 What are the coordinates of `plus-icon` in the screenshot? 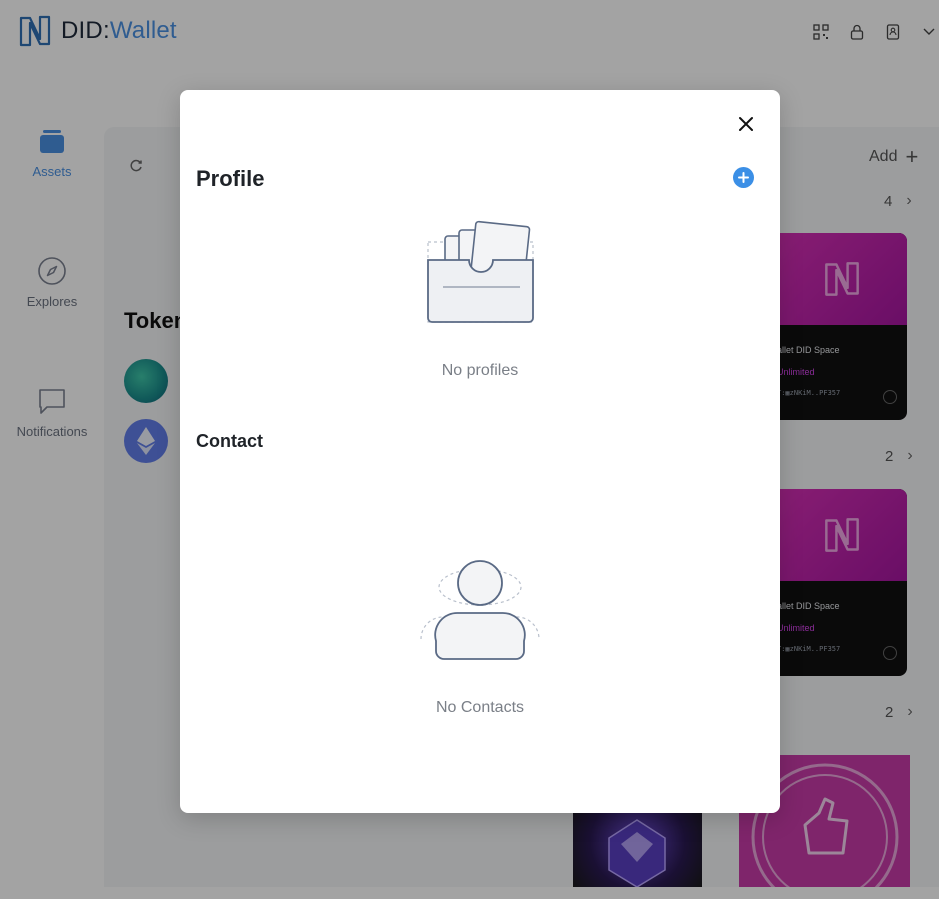 It's located at (743, 177).